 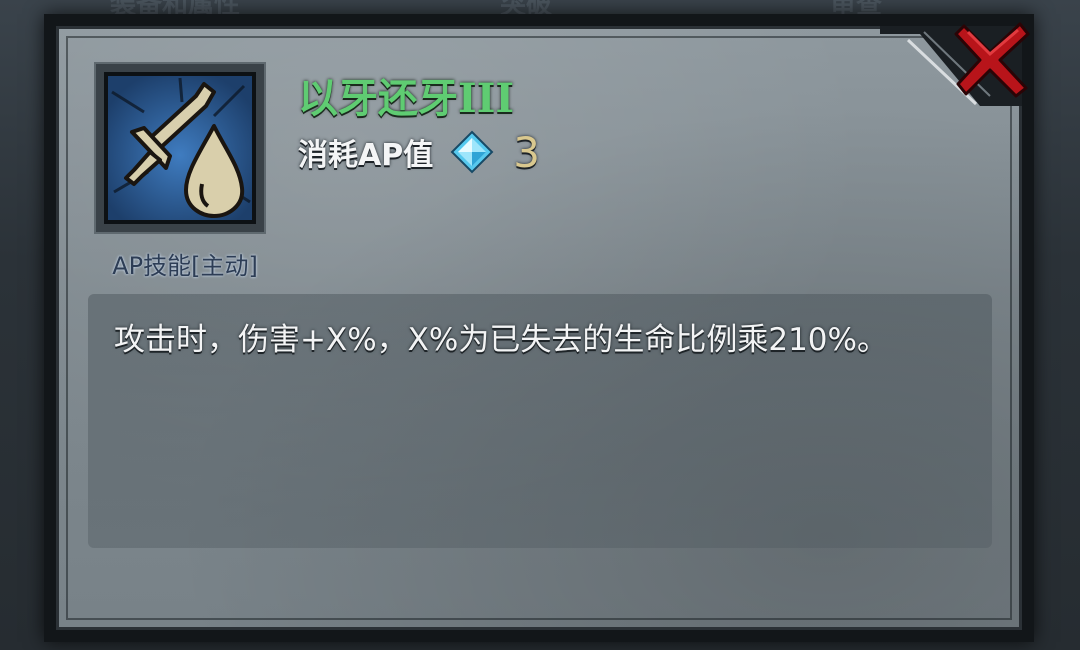 I want to click on sword-and-drop-icon, so click(x=180, y=148).